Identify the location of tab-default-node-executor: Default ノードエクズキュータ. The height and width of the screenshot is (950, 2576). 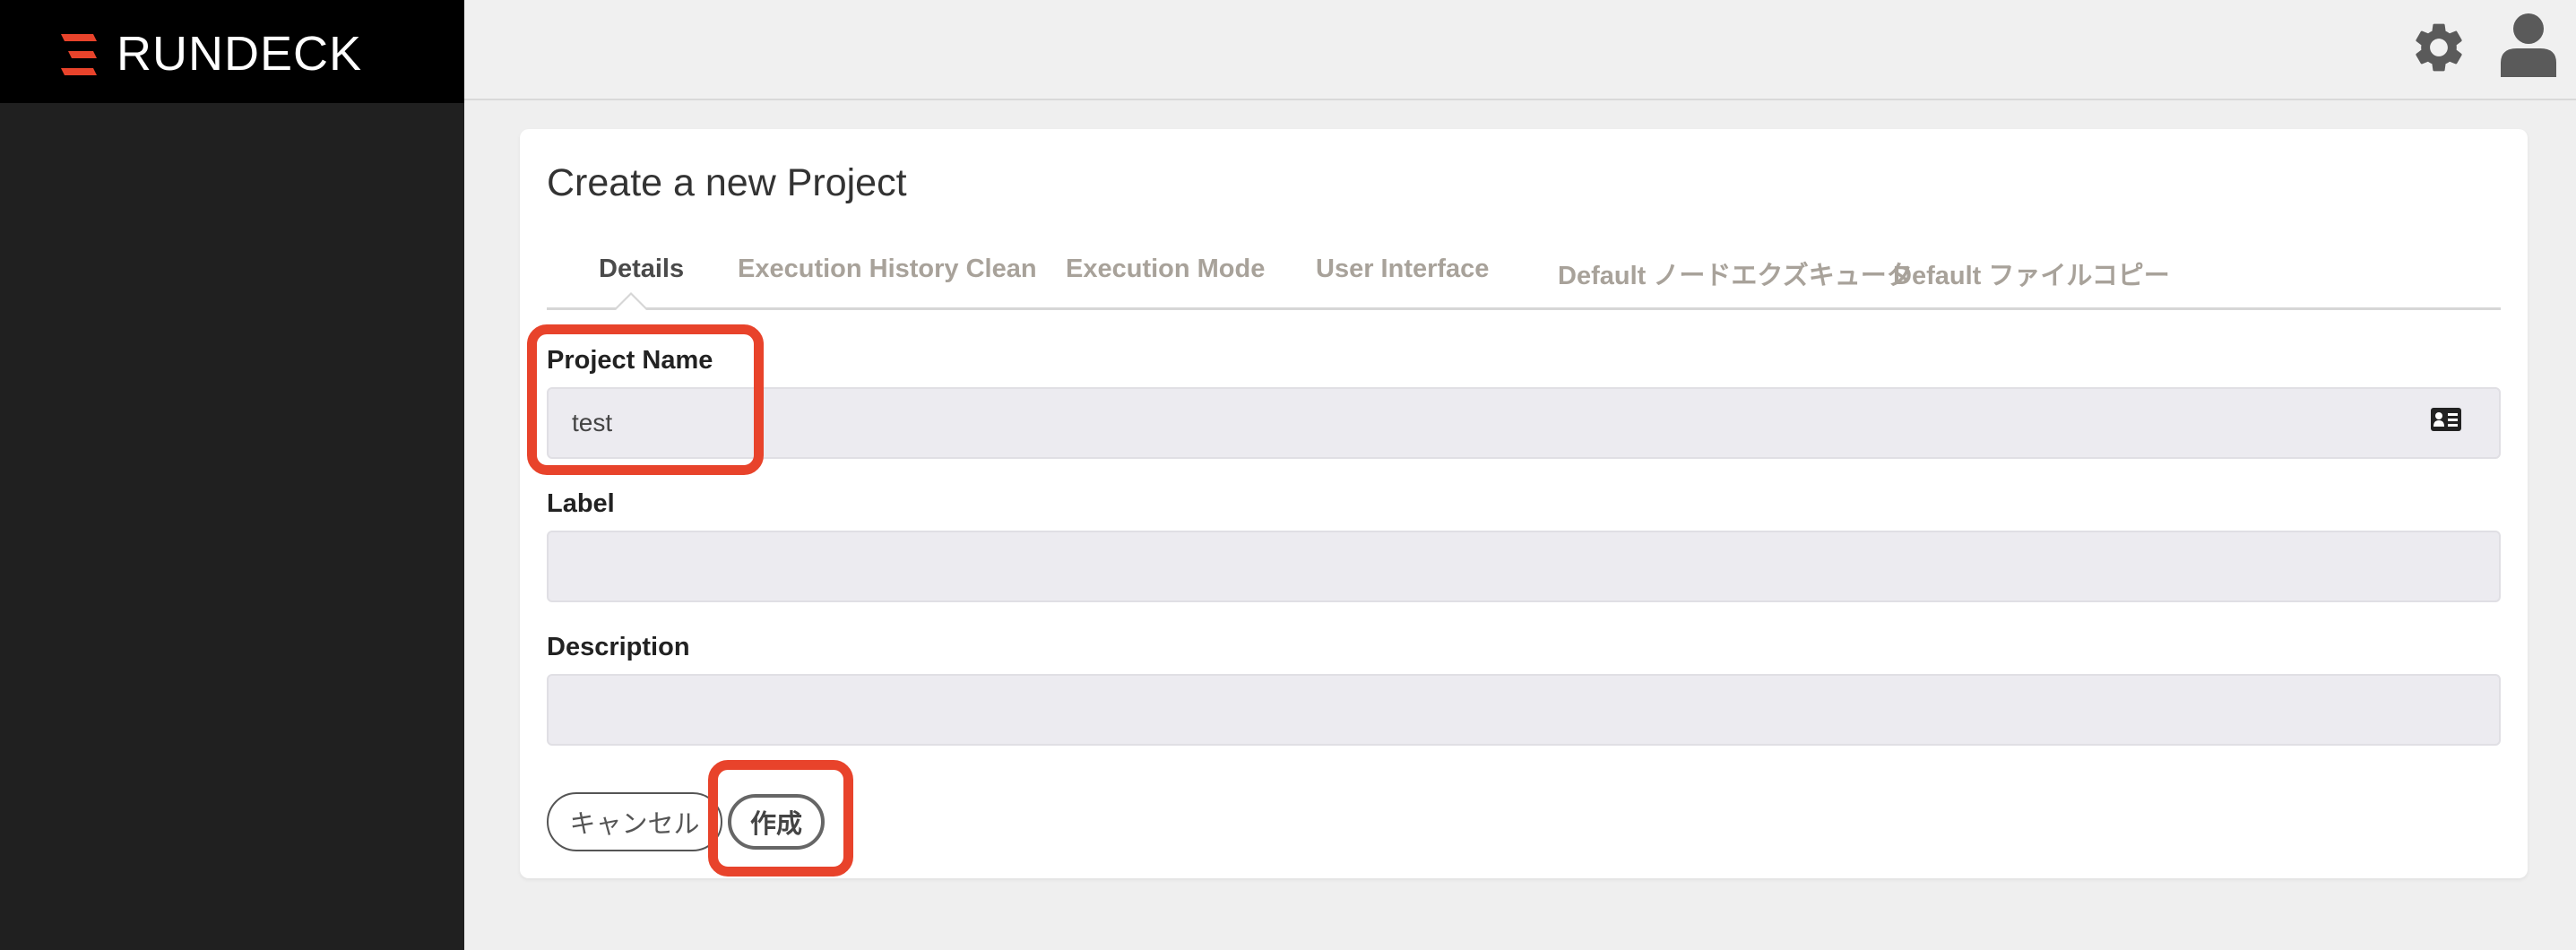
(1735, 273).